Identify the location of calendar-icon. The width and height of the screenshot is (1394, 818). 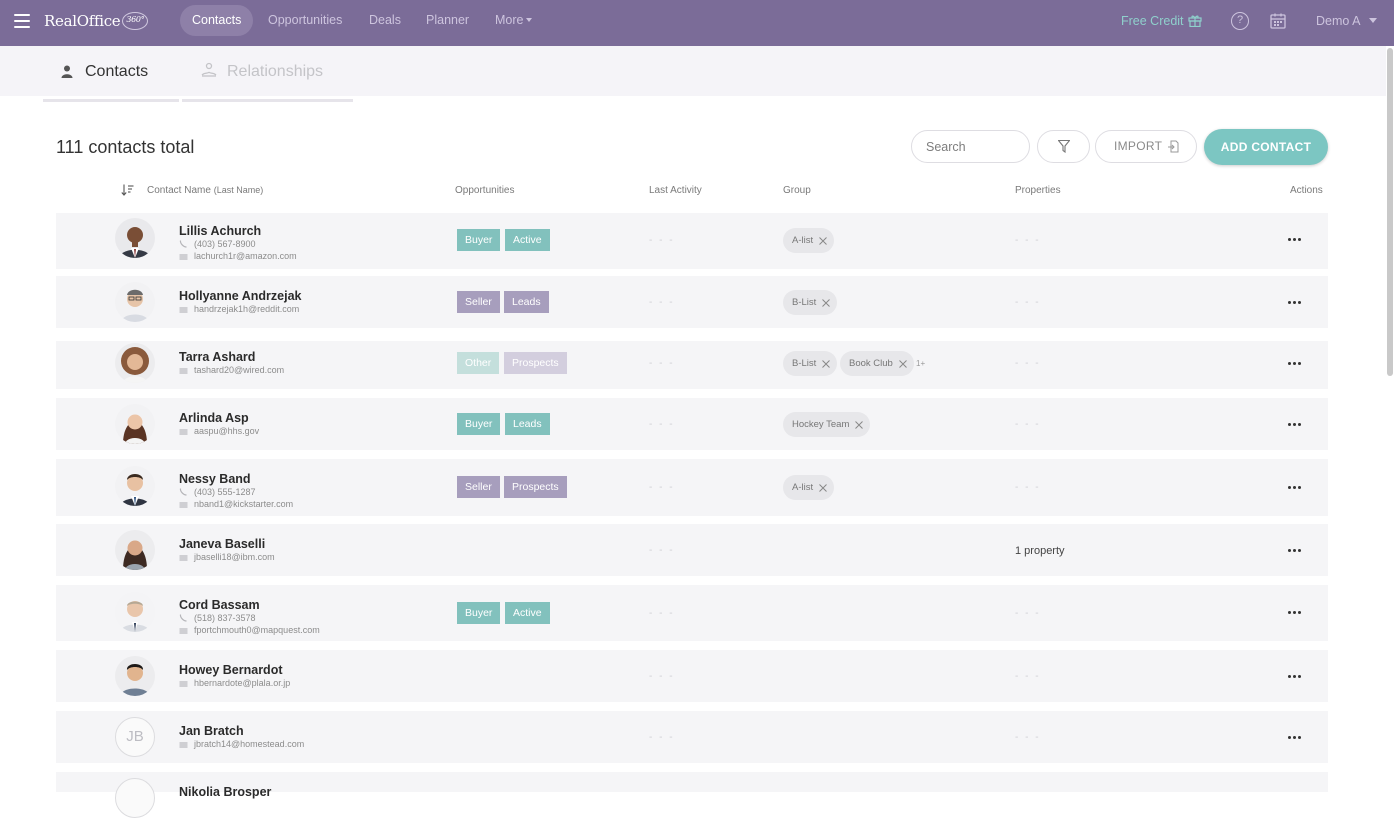
(1278, 21).